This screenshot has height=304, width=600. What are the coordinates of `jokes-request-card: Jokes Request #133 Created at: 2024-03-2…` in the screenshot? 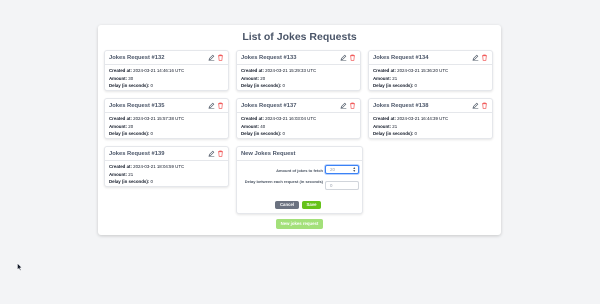 It's located at (298, 70).